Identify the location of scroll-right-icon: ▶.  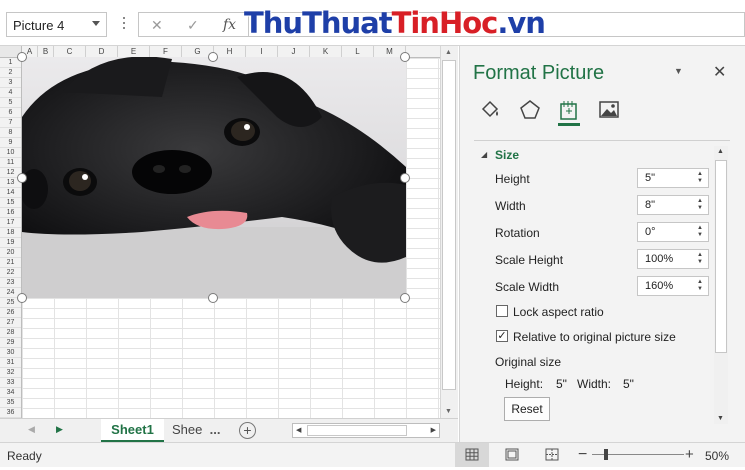
(433, 430).